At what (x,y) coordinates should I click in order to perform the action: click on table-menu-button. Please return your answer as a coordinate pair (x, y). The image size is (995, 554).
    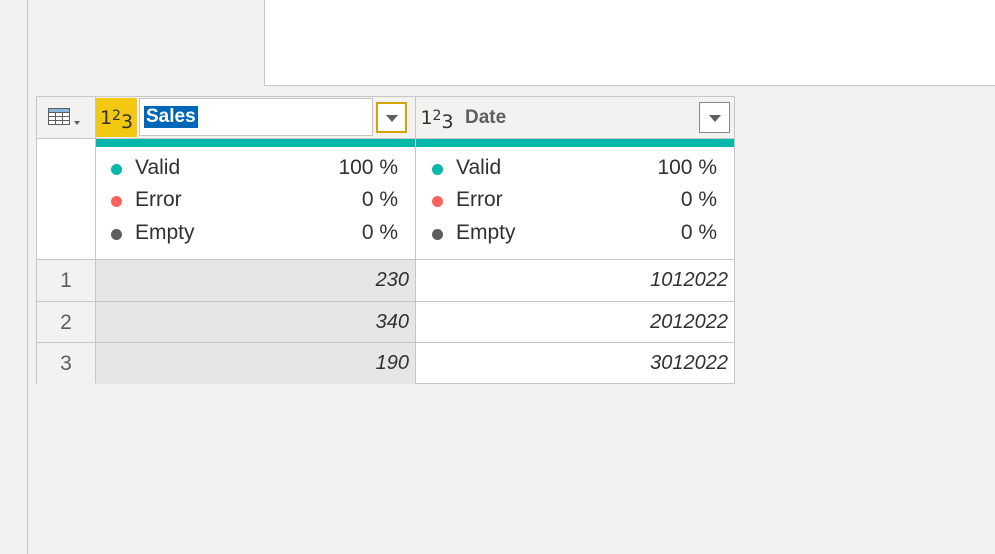
    Looking at the image, I should click on (66, 117).